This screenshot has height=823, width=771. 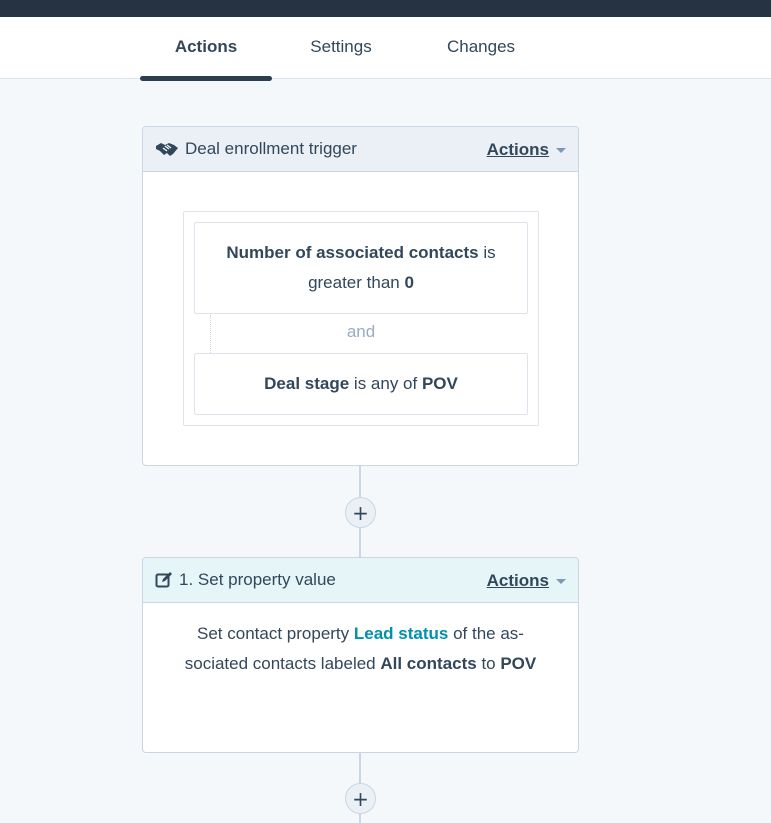 What do you see at coordinates (206, 46) in the screenshot?
I see `tab-actions-label: Actions` at bounding box center [206, 46].